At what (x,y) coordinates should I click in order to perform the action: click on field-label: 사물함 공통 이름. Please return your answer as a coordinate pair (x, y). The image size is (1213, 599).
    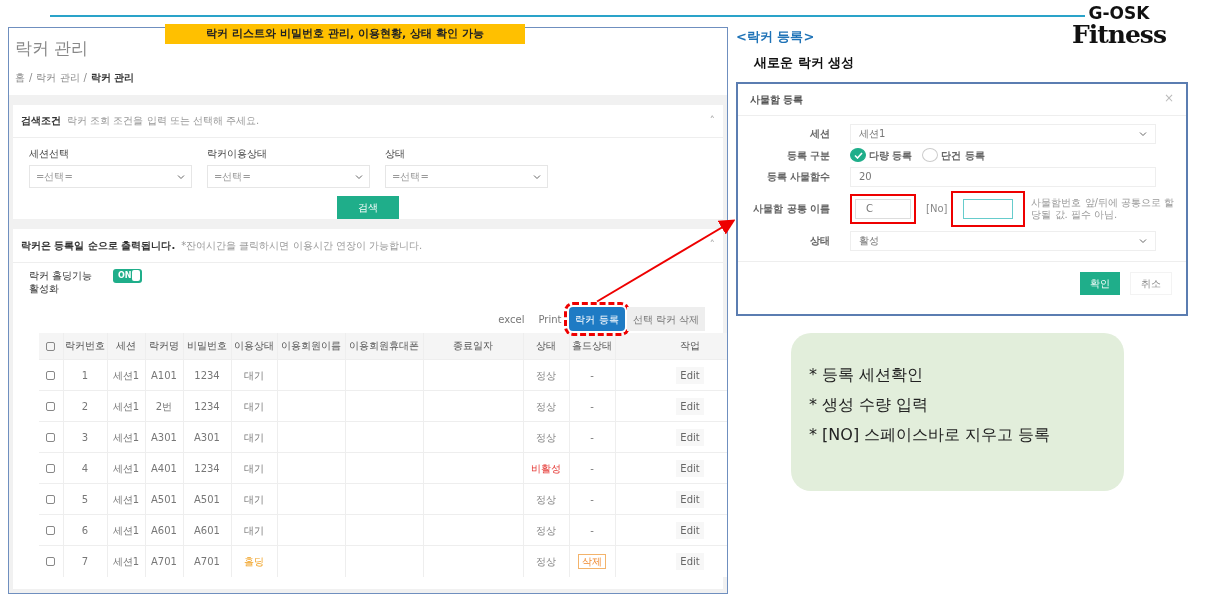
    Looking at the image, I should click on (791, 209).